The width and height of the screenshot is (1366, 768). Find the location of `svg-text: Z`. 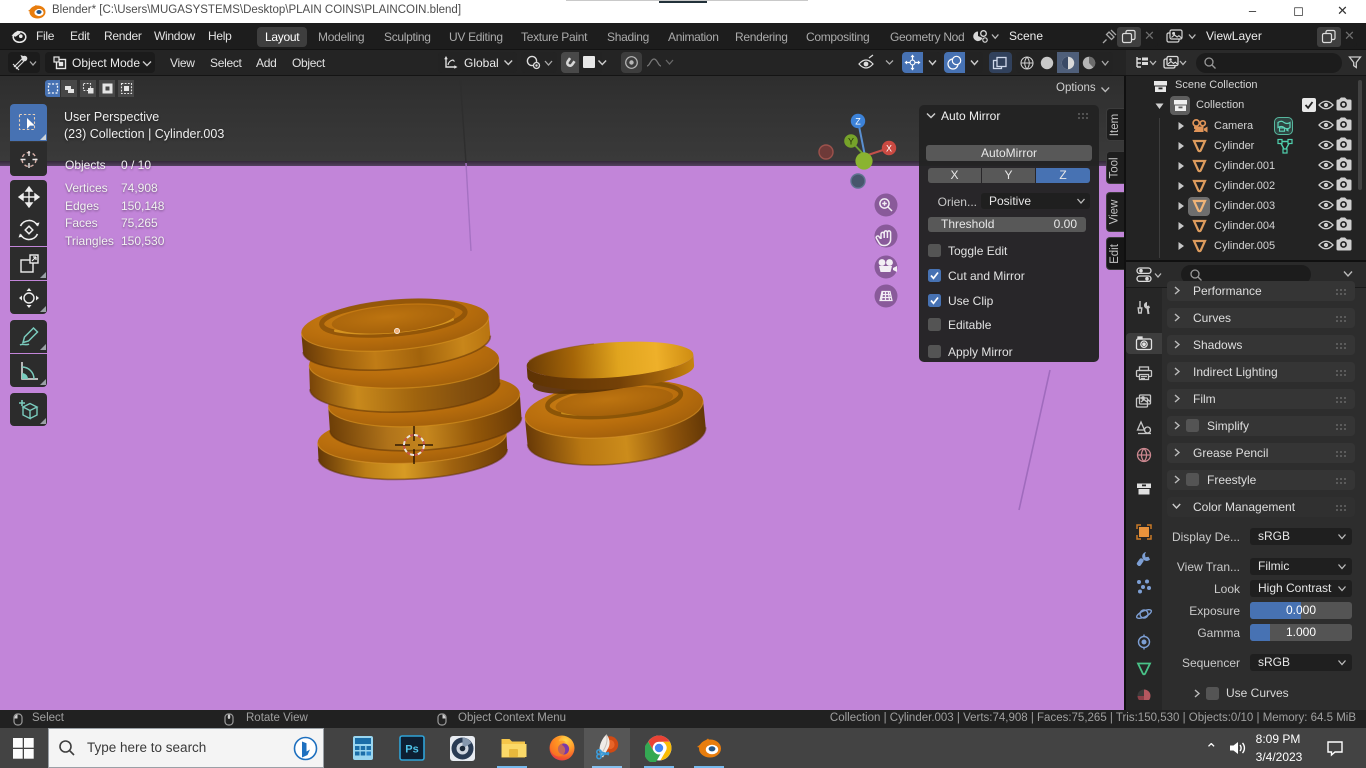

svg-text: Z is located at coordinates (858, 121).